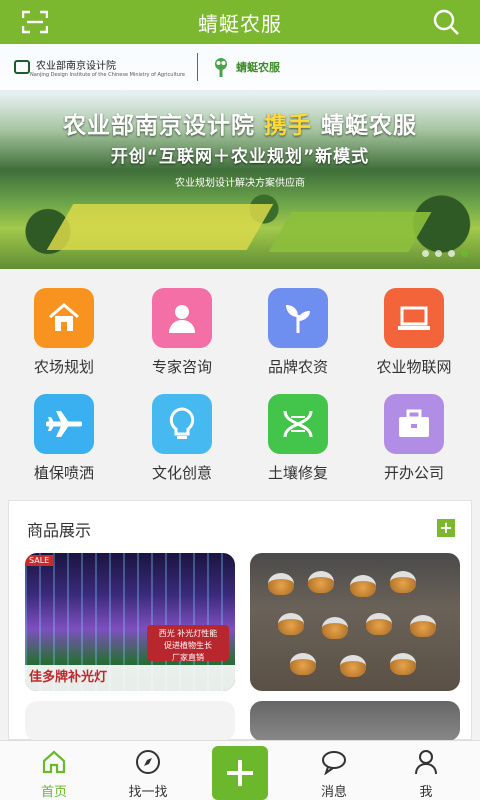 Image resolution: width=480 pixels, height=800 pixels. Describe the element at coordinates (446, 528) in the screenshot. I see `plus-icon: +` at that location.